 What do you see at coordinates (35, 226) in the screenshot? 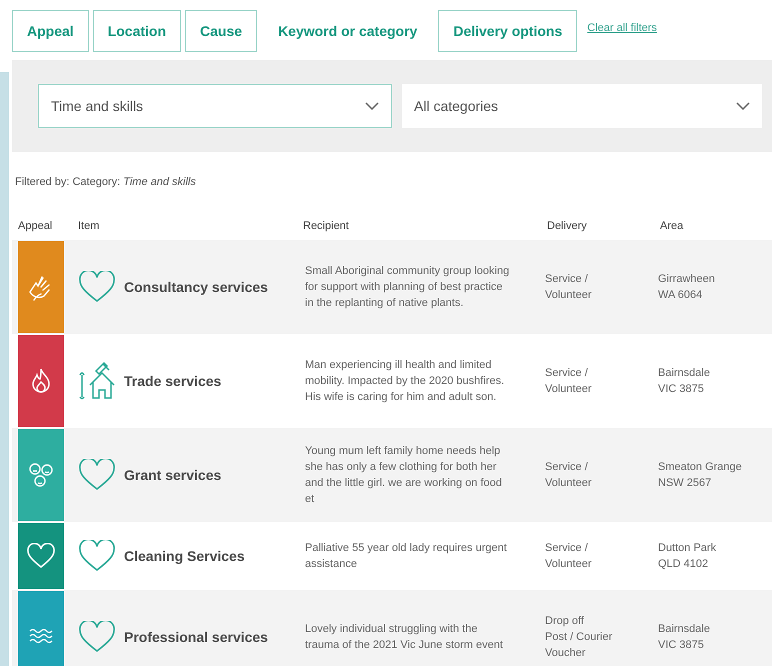
I see `column-header: Appeal` at bounding box center [35, 226].